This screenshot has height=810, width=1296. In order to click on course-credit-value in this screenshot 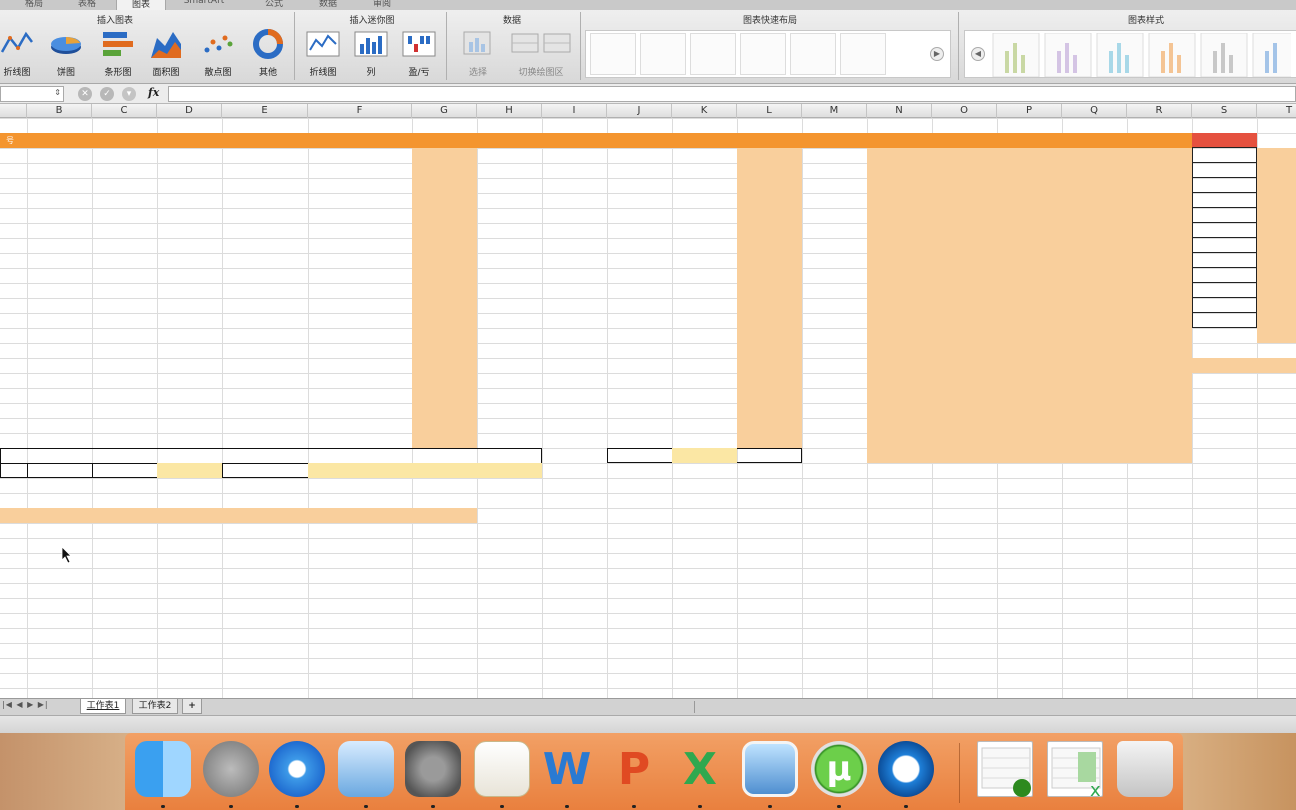, I will do `click(704, 455)`.